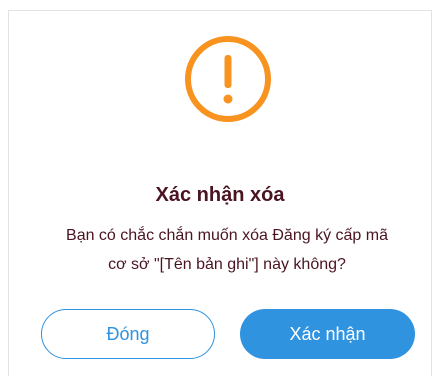  I want to click on warning-icon, so click(228, 79).